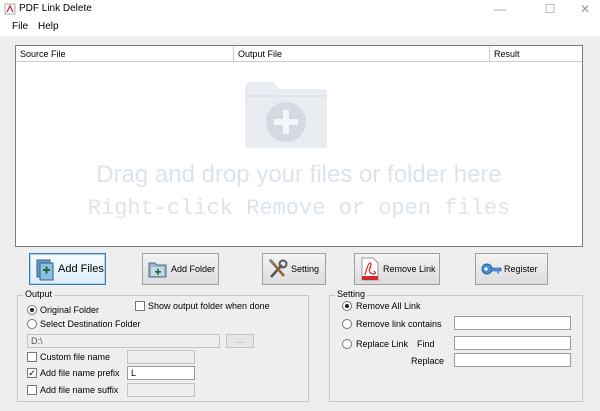 Image resolution: width=600 pixels, height=411 pixels. Describe the element at coordinates (347, 324) in the screenshot. I see `remove-link-contains-radio` at that location.